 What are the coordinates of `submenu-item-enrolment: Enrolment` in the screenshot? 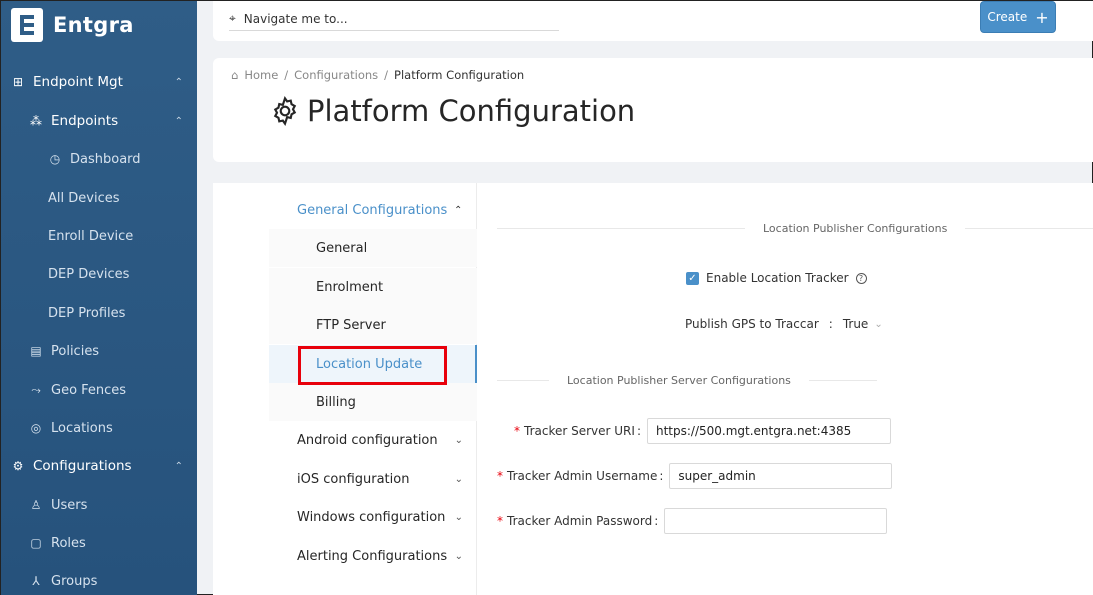 It's located at (373, 287).